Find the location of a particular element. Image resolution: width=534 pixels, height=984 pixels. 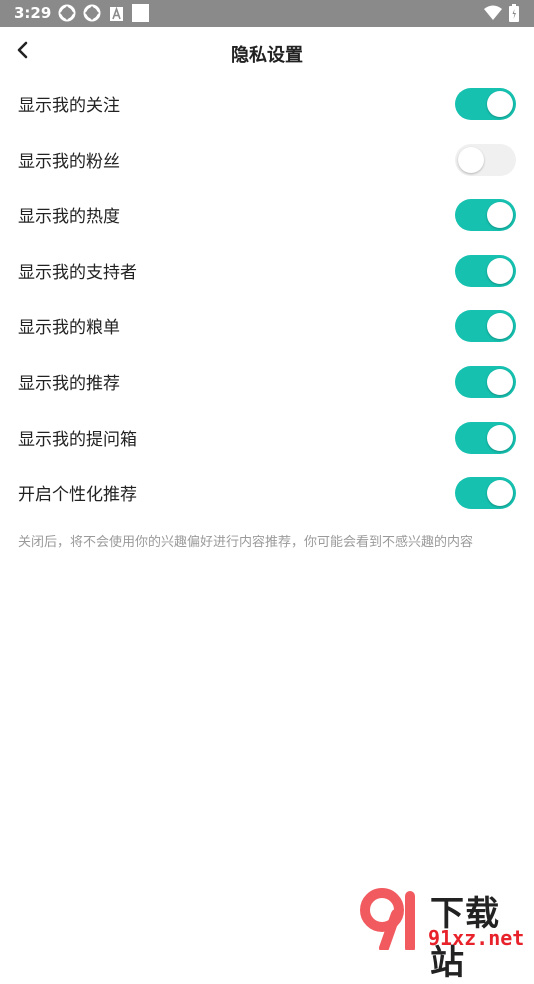

setting-label: 开启个性化推荐 is located at coordinates (77, 495).